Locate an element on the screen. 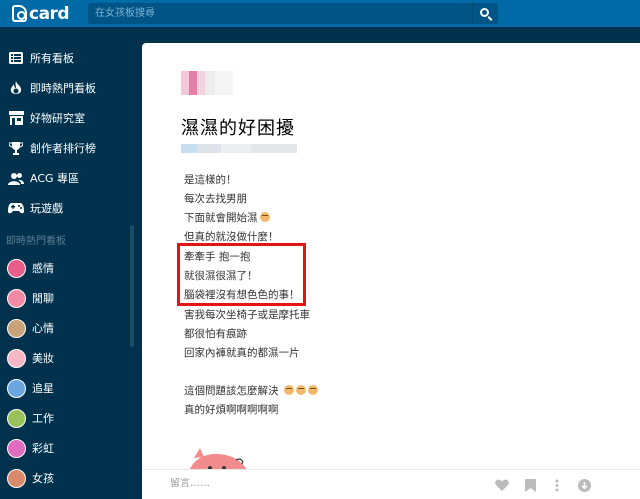 This screenshot has height=499, width=640. board-label: 追星 is located at coordinates (43, 388).